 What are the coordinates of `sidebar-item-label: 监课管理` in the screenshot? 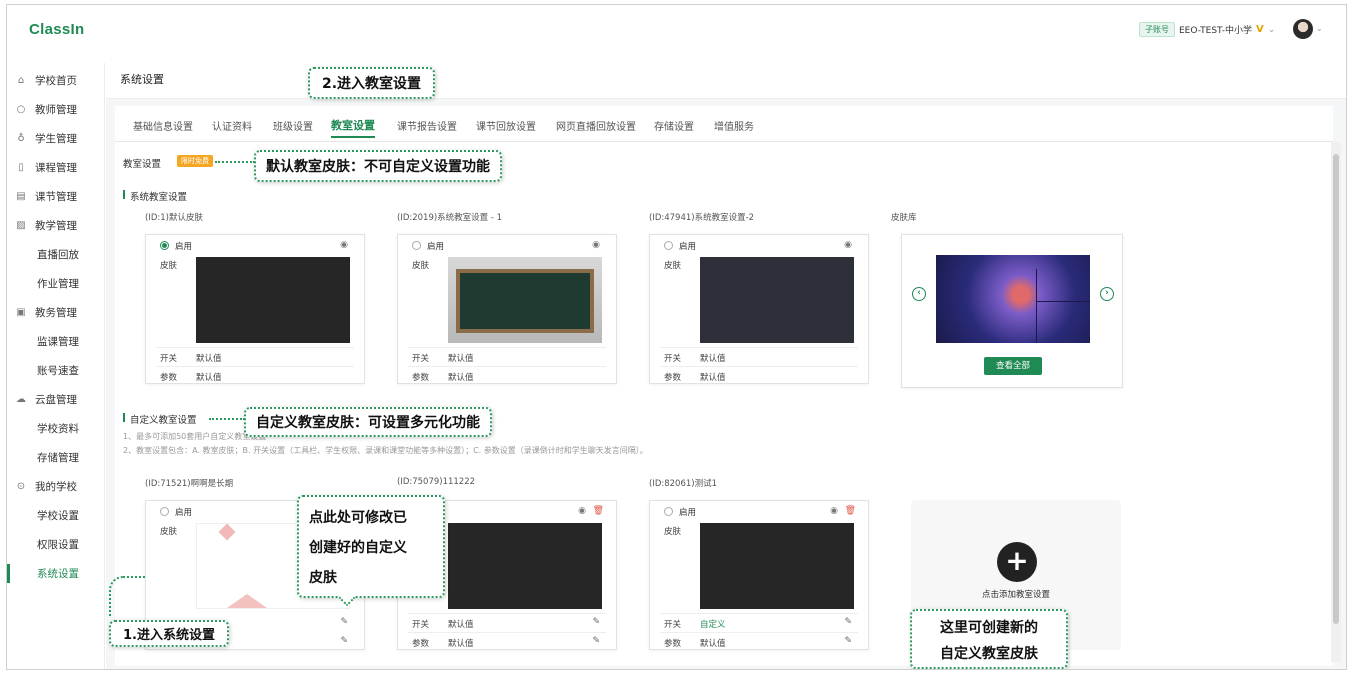 It's located at (58, 342).